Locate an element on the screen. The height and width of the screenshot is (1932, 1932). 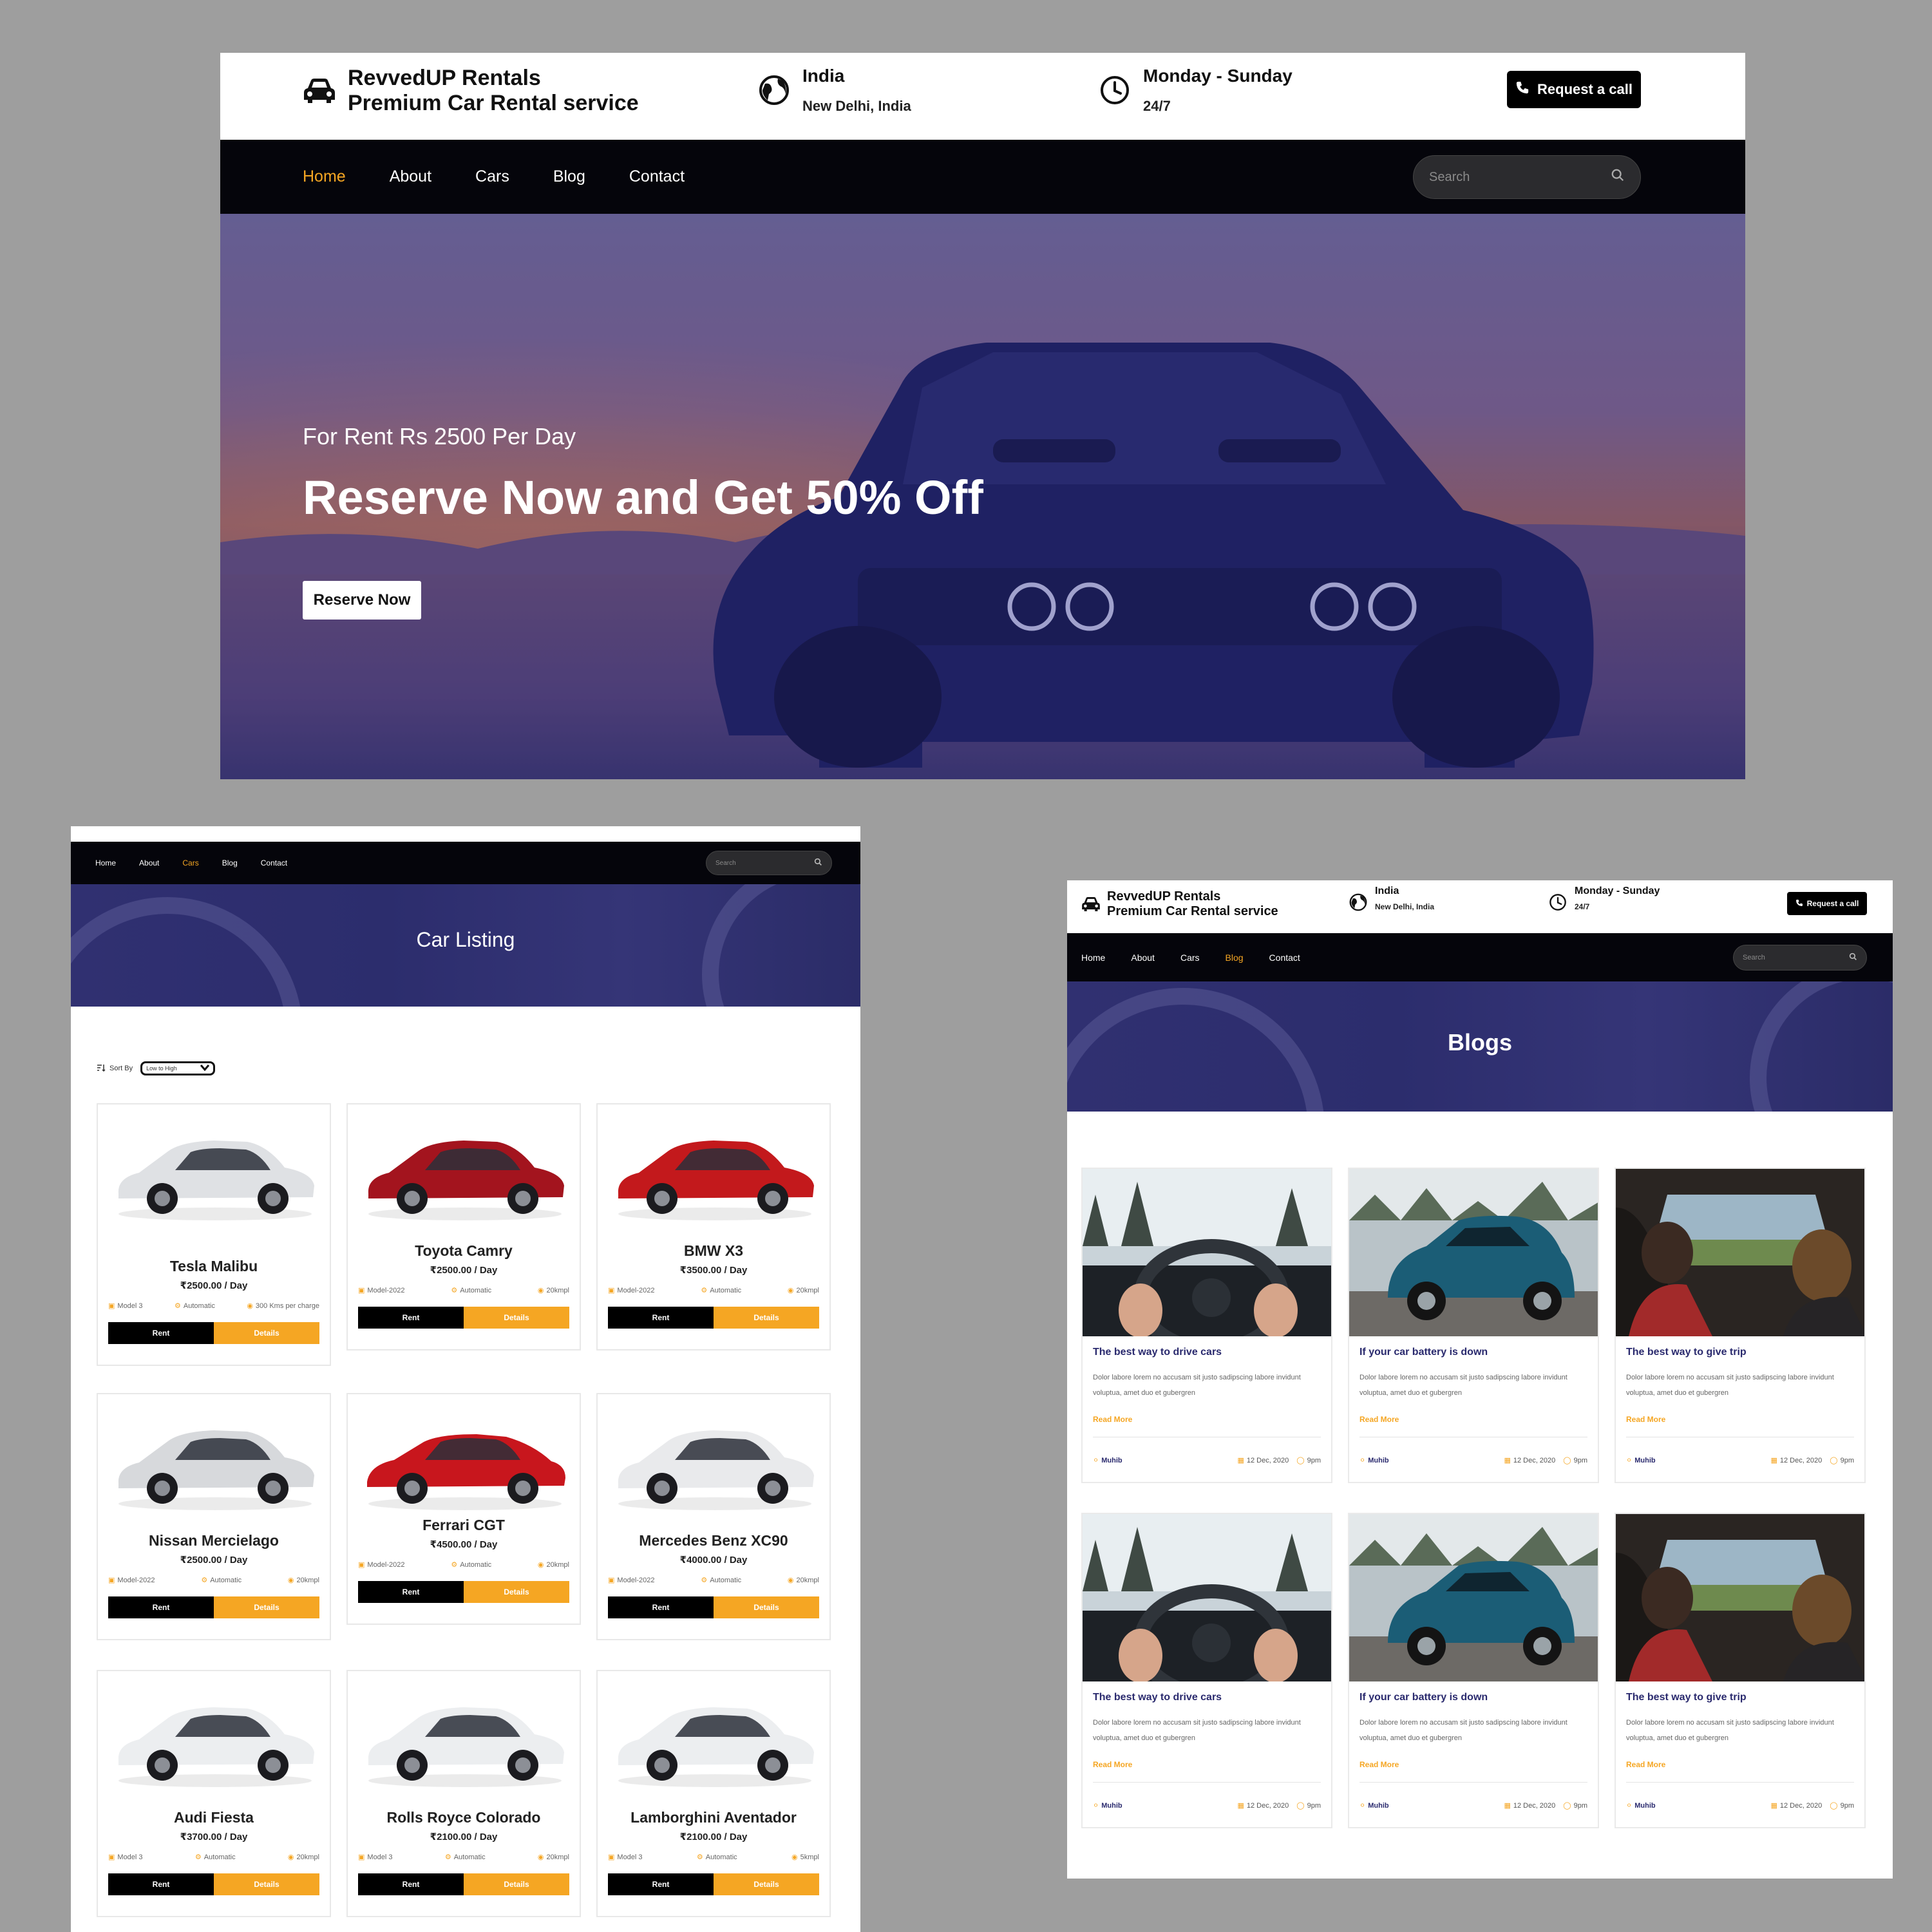
sort-select: Low to High is located at coordinates (178, 1068).